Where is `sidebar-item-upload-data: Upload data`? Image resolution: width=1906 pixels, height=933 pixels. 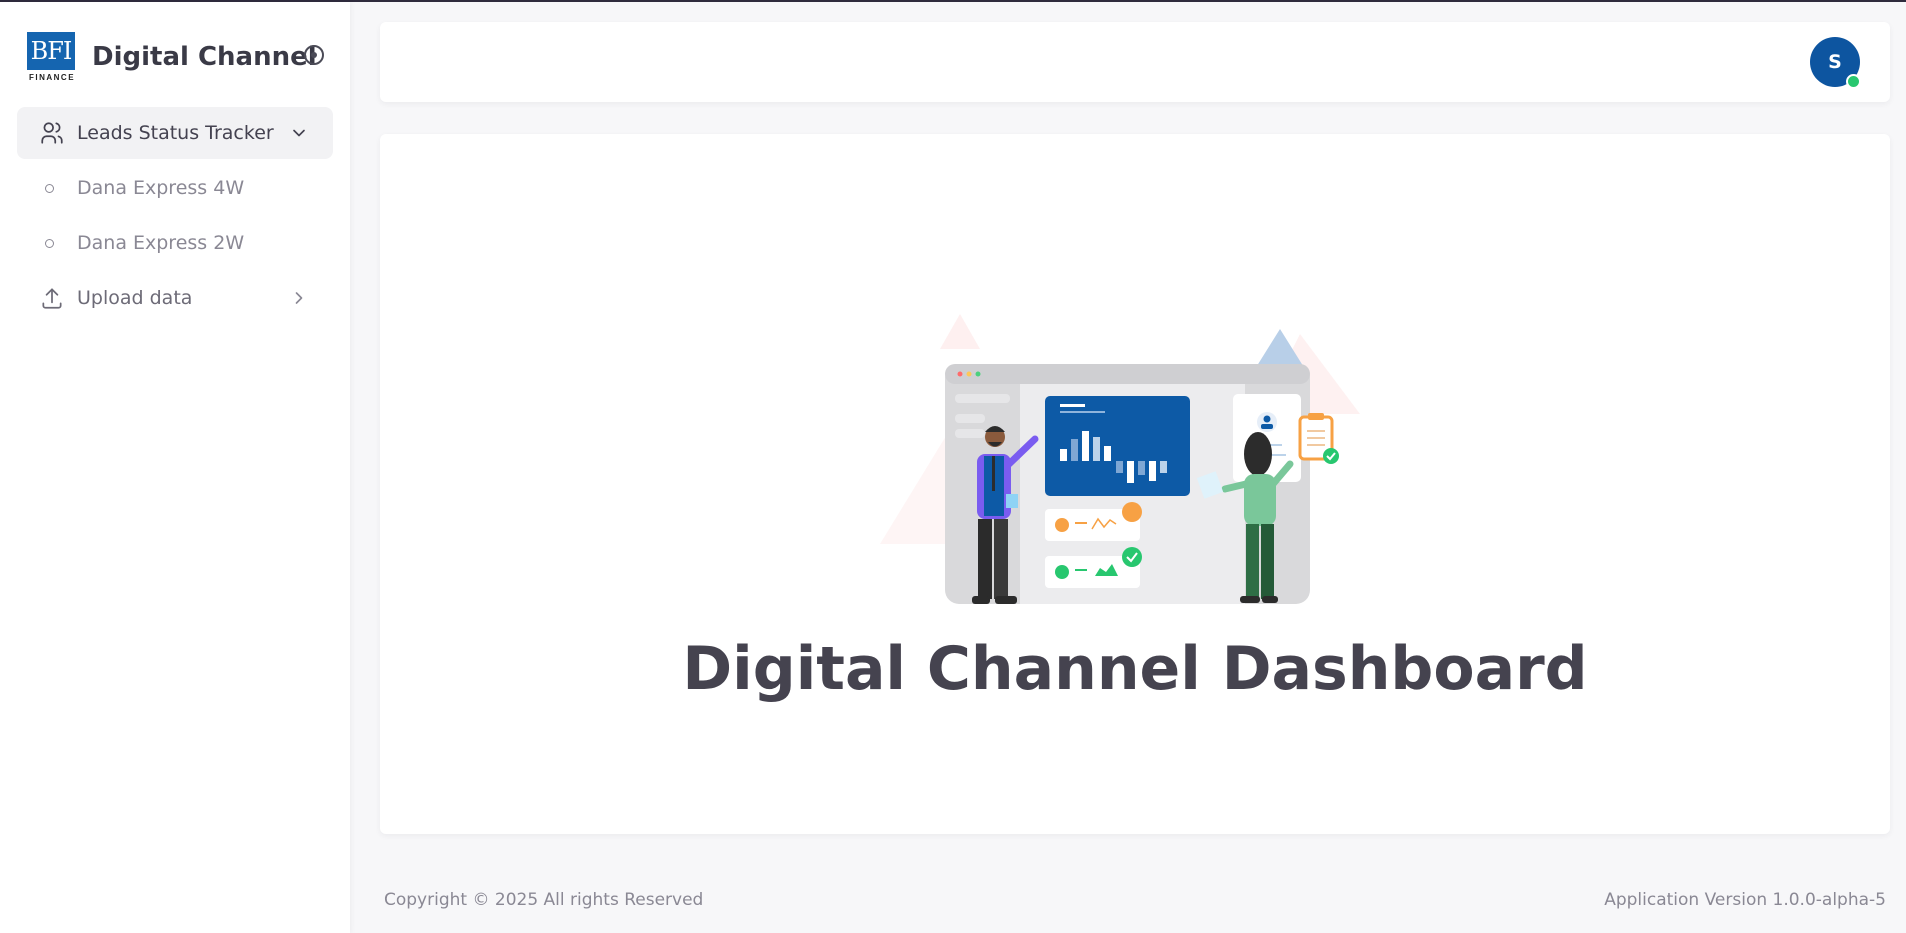
sidebar-item-upload-data: Upload data is located at coordinates (175, 298).